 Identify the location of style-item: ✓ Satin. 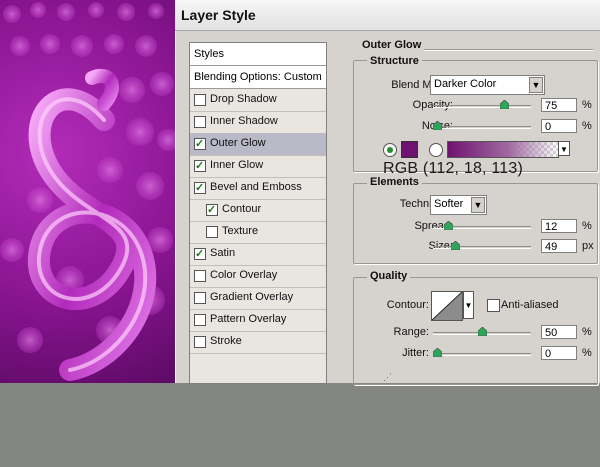
(258, 254).